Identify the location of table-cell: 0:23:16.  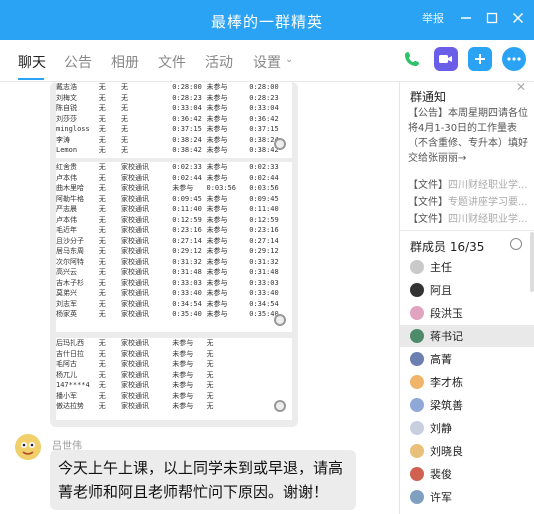
(187, 230).